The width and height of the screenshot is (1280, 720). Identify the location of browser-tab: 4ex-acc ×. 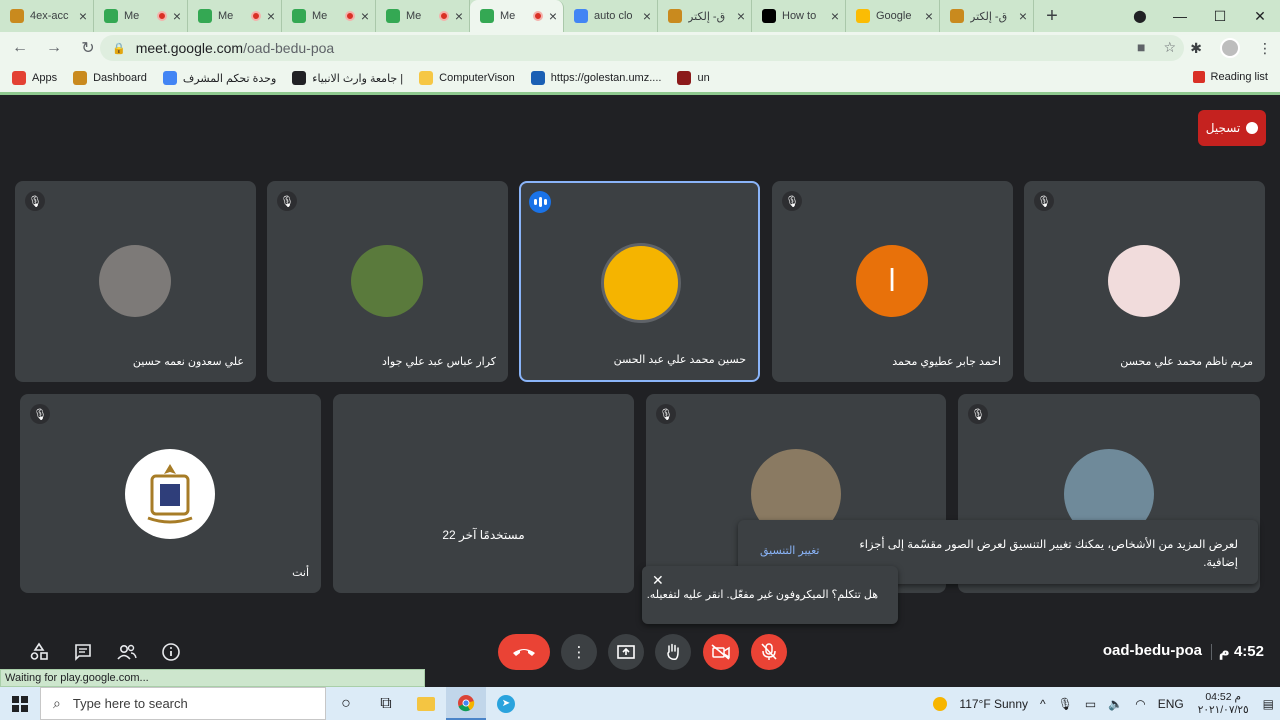
(47, 16).